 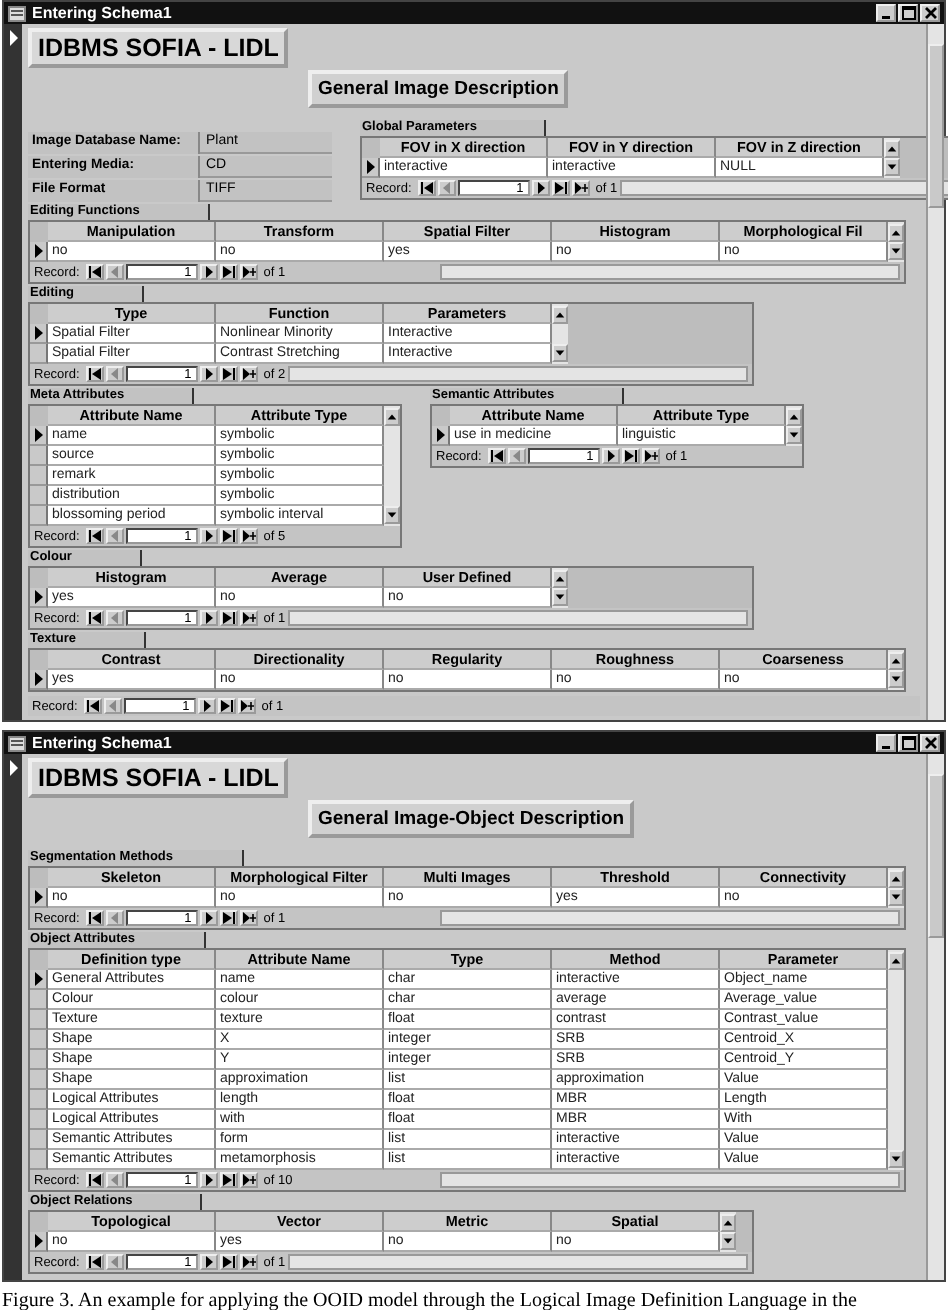 What do you see at coordinates (17, 13) in the screenshot?
I see `form-icon` at bounding box center [17, 13].